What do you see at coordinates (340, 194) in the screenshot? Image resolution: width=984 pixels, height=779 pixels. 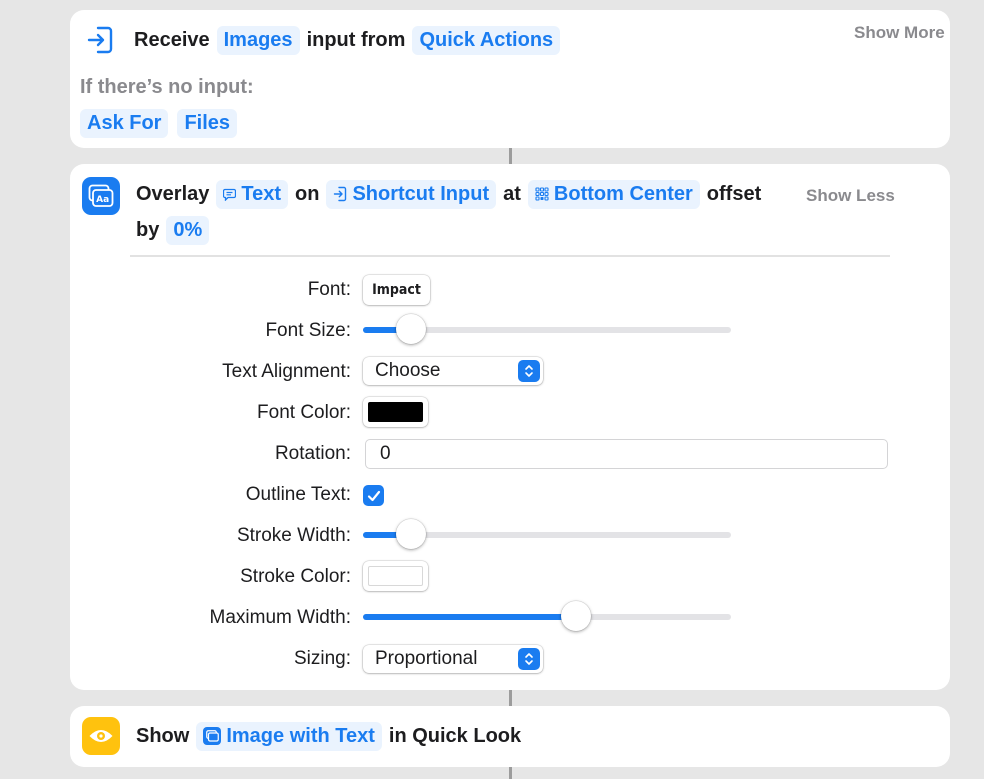 I see `shortcut-input-icon` at bounding box center [340, 194].